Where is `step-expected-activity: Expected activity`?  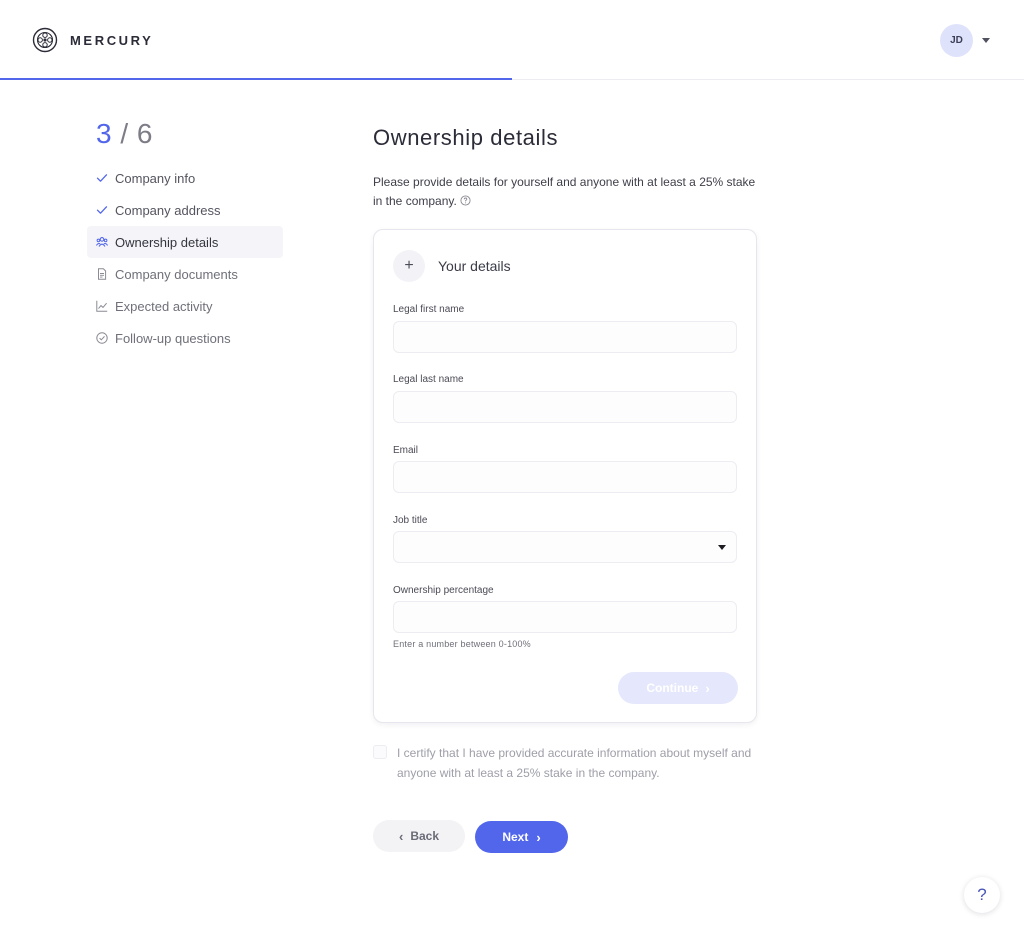
step-expected-activity: Expected activity is located at coordinates (185, 306).